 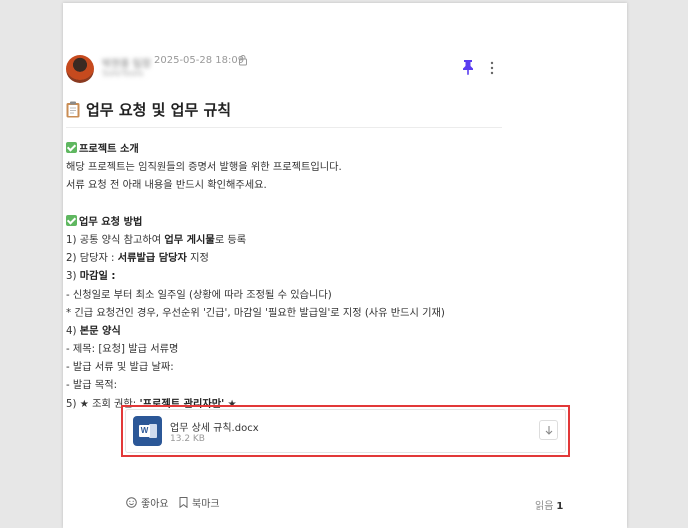 I want to click on post-timestamp: 2025-05-28 18:09, so click(x=199, y=60).